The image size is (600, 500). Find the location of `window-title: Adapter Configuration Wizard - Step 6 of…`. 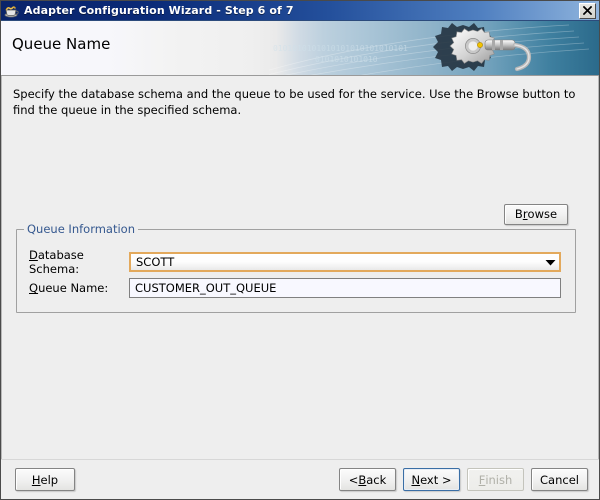

window-title: Adapter Configuration Wizard - Step 6 of… is located at coordinates (159, 10).